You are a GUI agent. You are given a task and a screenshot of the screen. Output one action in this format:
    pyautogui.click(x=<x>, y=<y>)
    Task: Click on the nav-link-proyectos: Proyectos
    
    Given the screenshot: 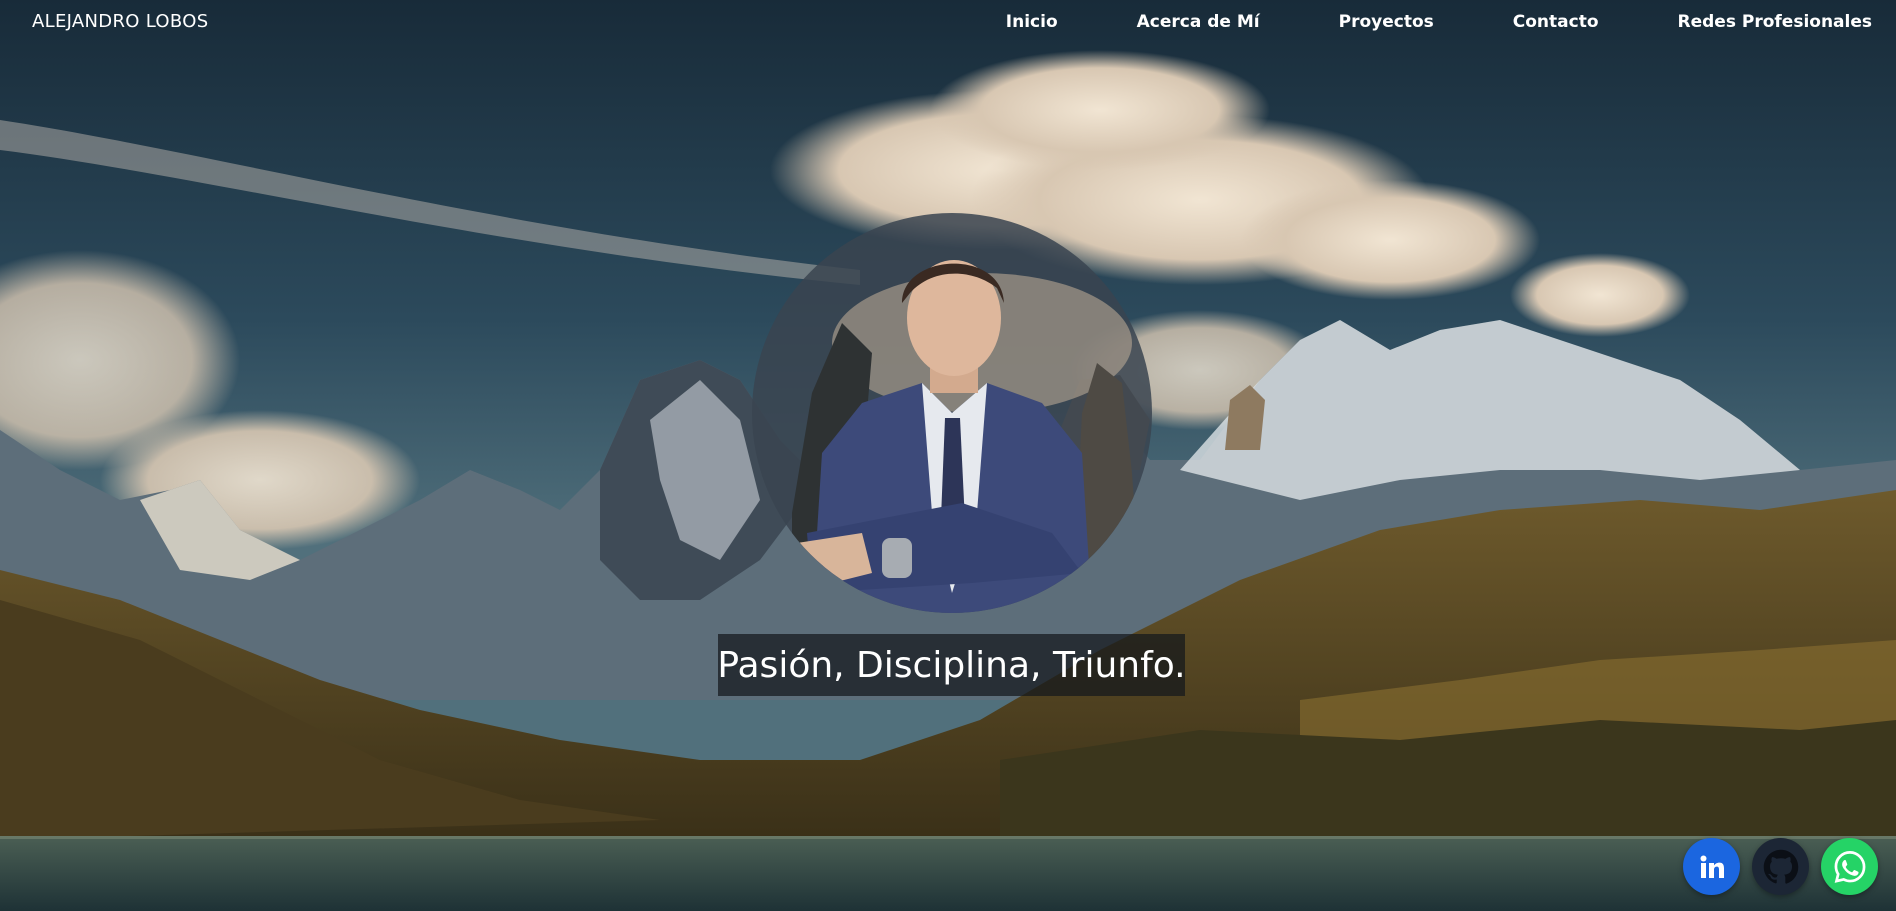 What is the action you would take?
    pyautogui.click(x=1386, y=22)
    